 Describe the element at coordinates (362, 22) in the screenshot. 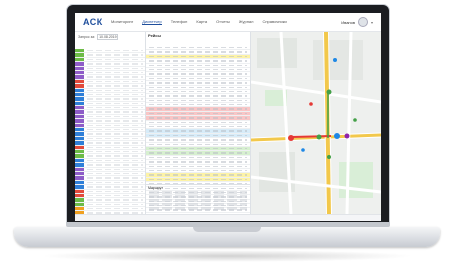

I see `avatar` at that location.